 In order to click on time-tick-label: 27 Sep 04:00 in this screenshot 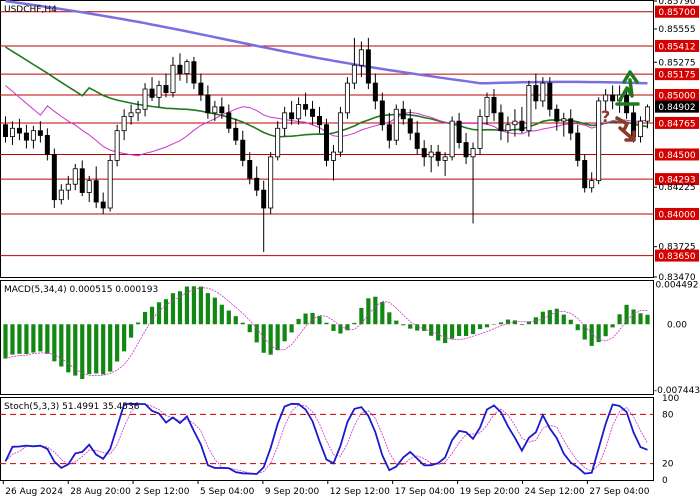, I will do `click(619, 492)`.